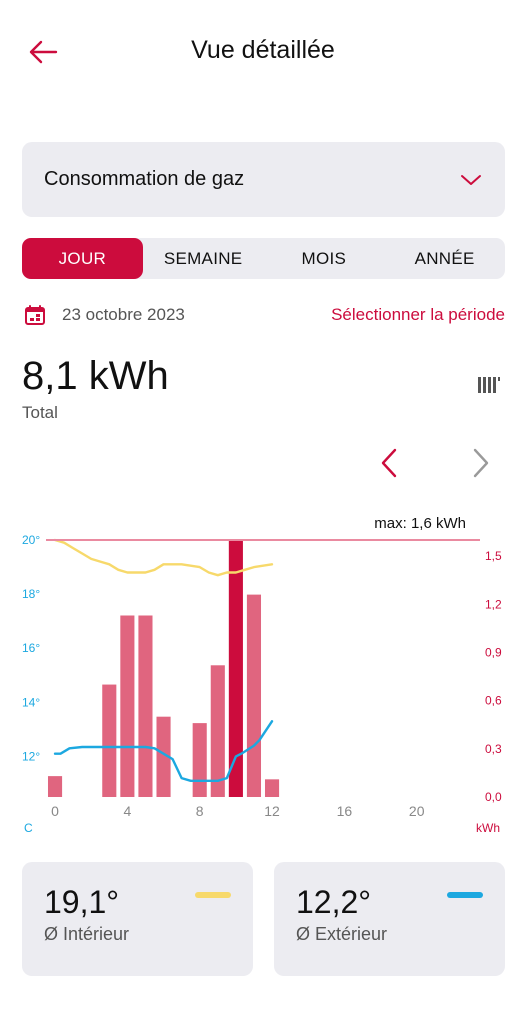 Image resolution: width=526 pixels, height=1024 pixels. I want to click on indoor-temp-value: 19,1°, so click(82, 902).